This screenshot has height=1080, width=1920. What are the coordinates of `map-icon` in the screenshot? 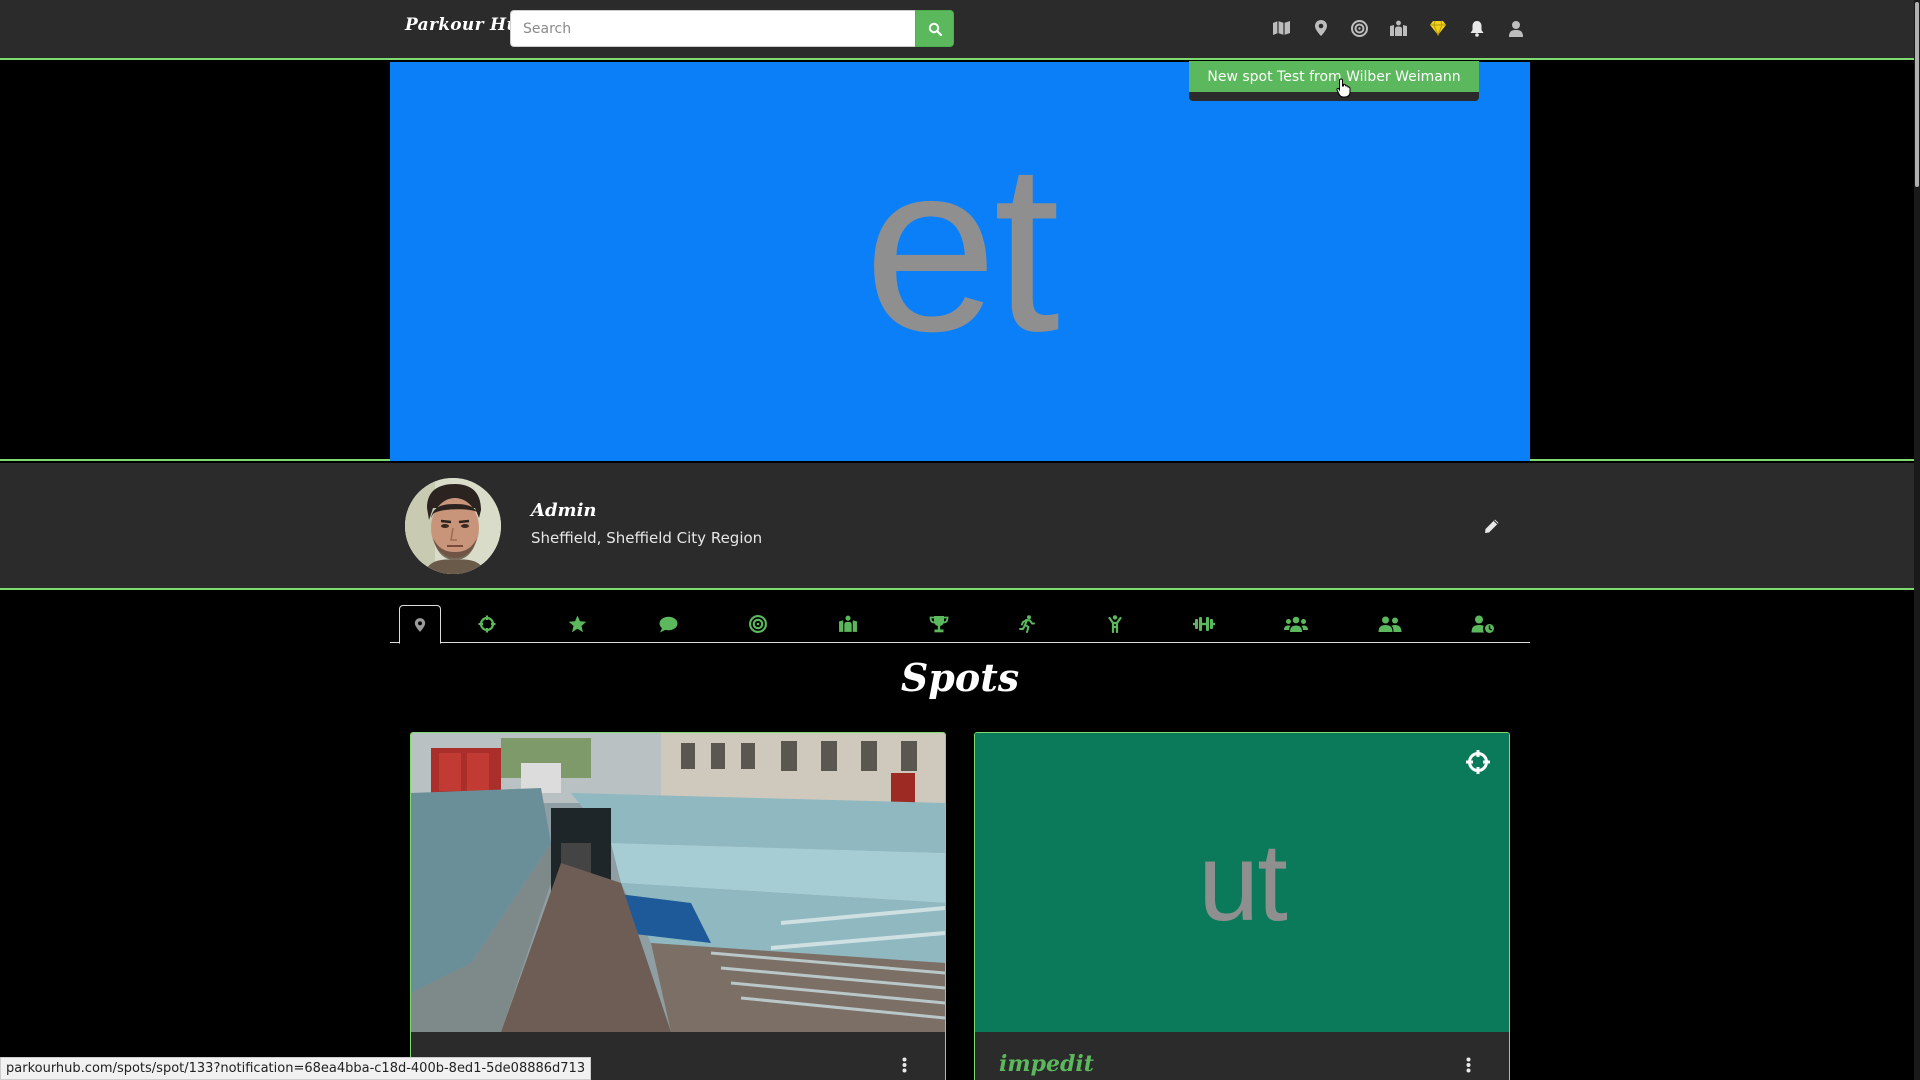 It's located at (1281, 28).